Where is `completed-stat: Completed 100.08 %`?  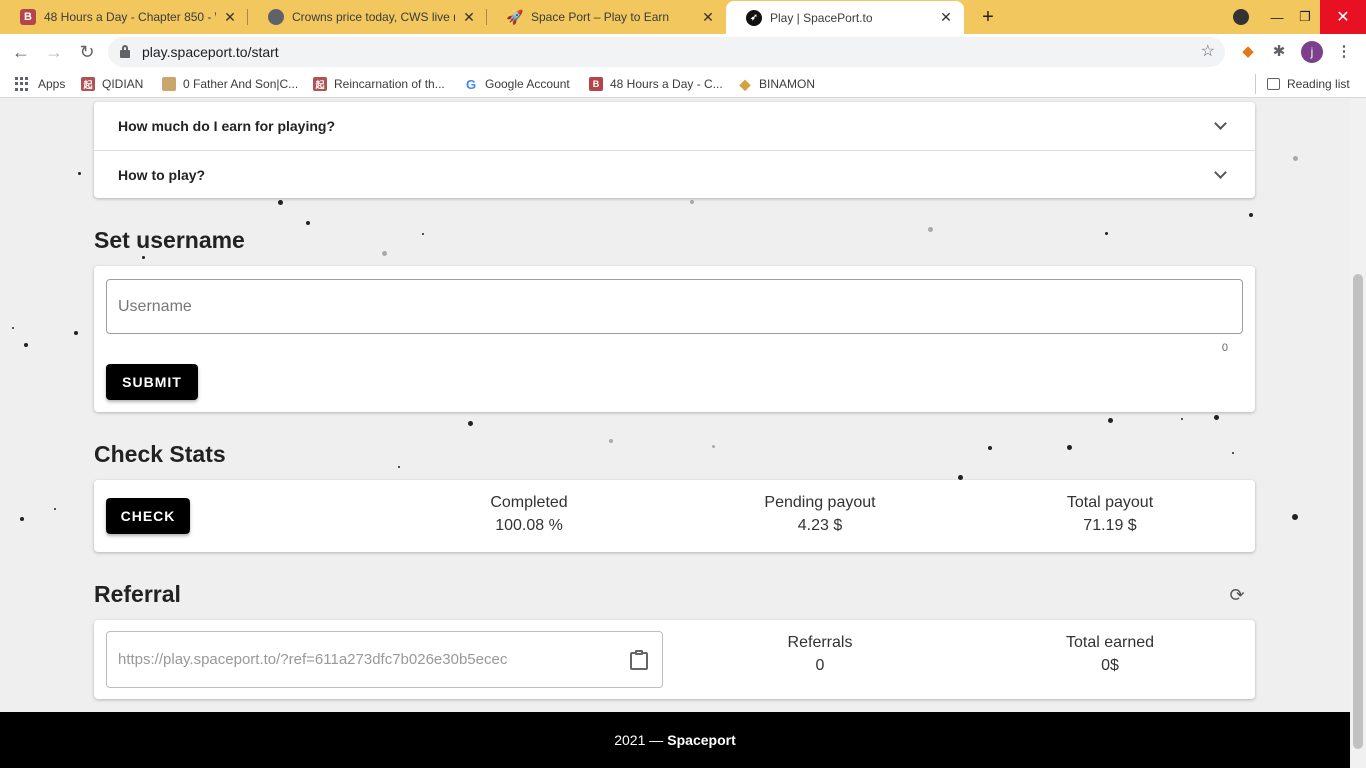 completed-stat: Completed 100.08 % is located at coordinates (529, 514).